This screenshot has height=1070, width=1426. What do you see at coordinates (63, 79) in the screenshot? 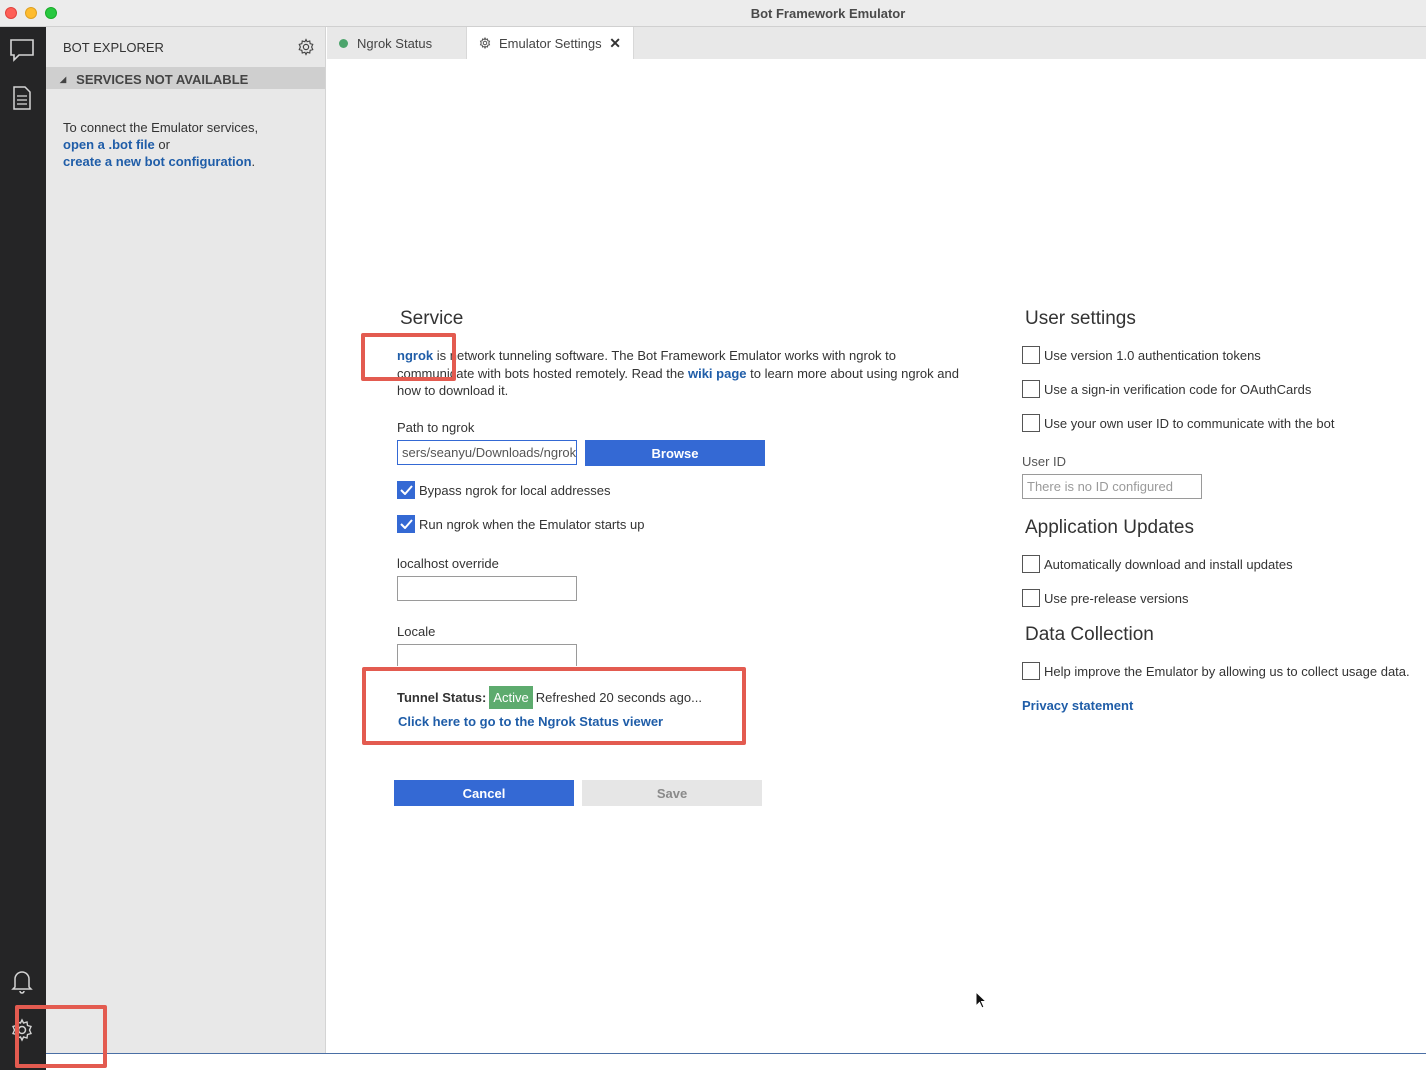
I see `collapse-triangle-icon: ◢` at bounding box center [63, 79].